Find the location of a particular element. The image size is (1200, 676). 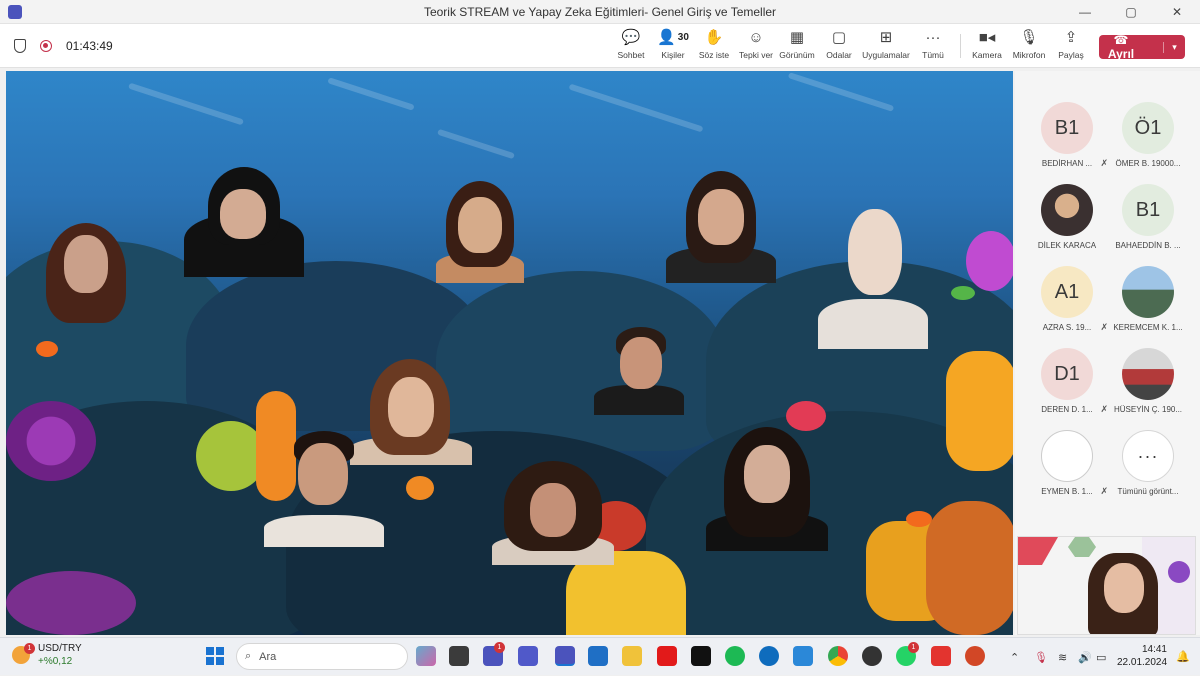

battery-icon: ▭ is located at coordinates (1101, 657).